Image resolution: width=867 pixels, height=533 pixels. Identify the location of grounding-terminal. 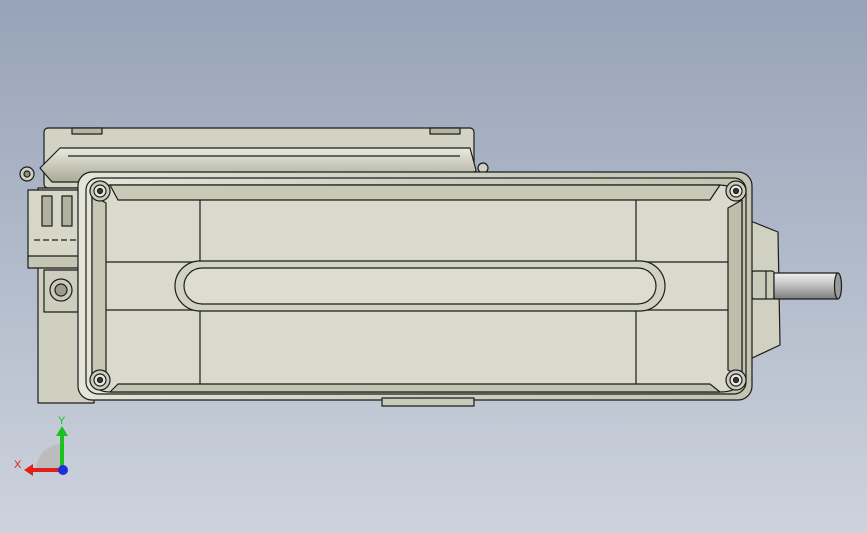
(61, 290).